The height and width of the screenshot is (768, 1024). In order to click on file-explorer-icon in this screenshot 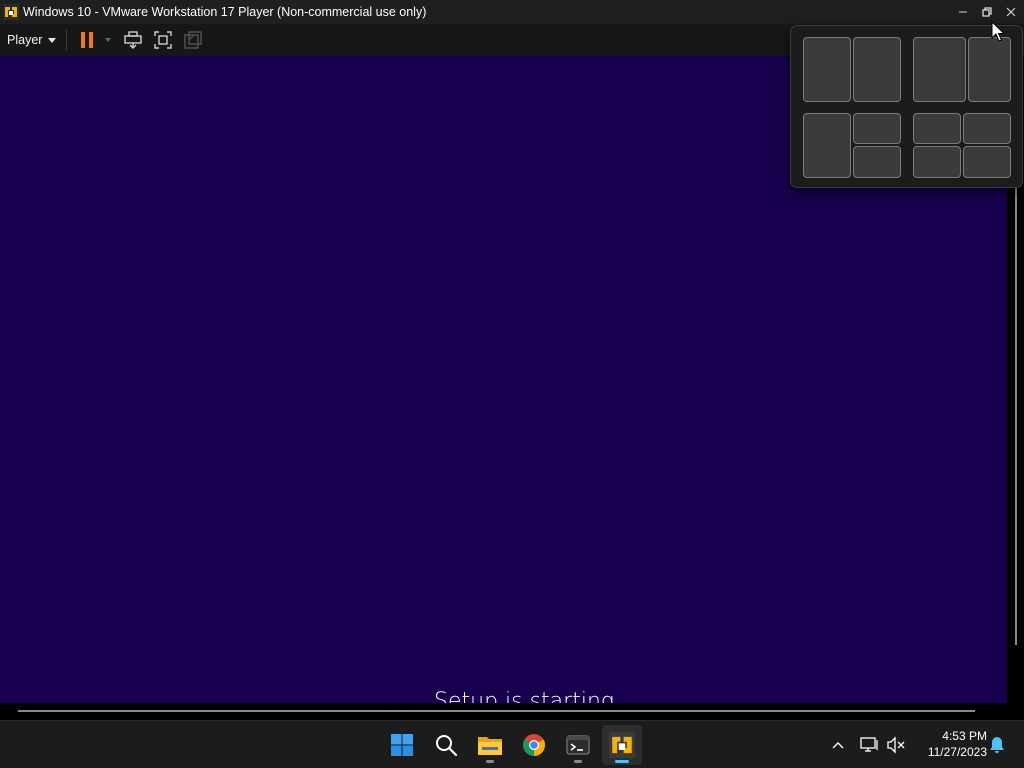, I will do `click(490, 746)`.